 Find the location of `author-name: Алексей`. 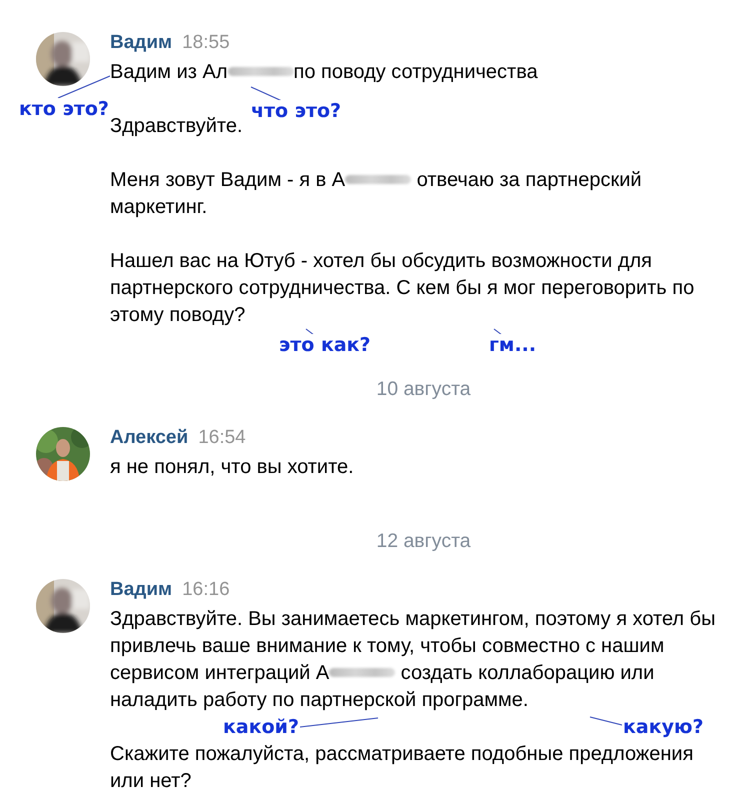

author-name: Алексей is located at coordinates (149, 438).